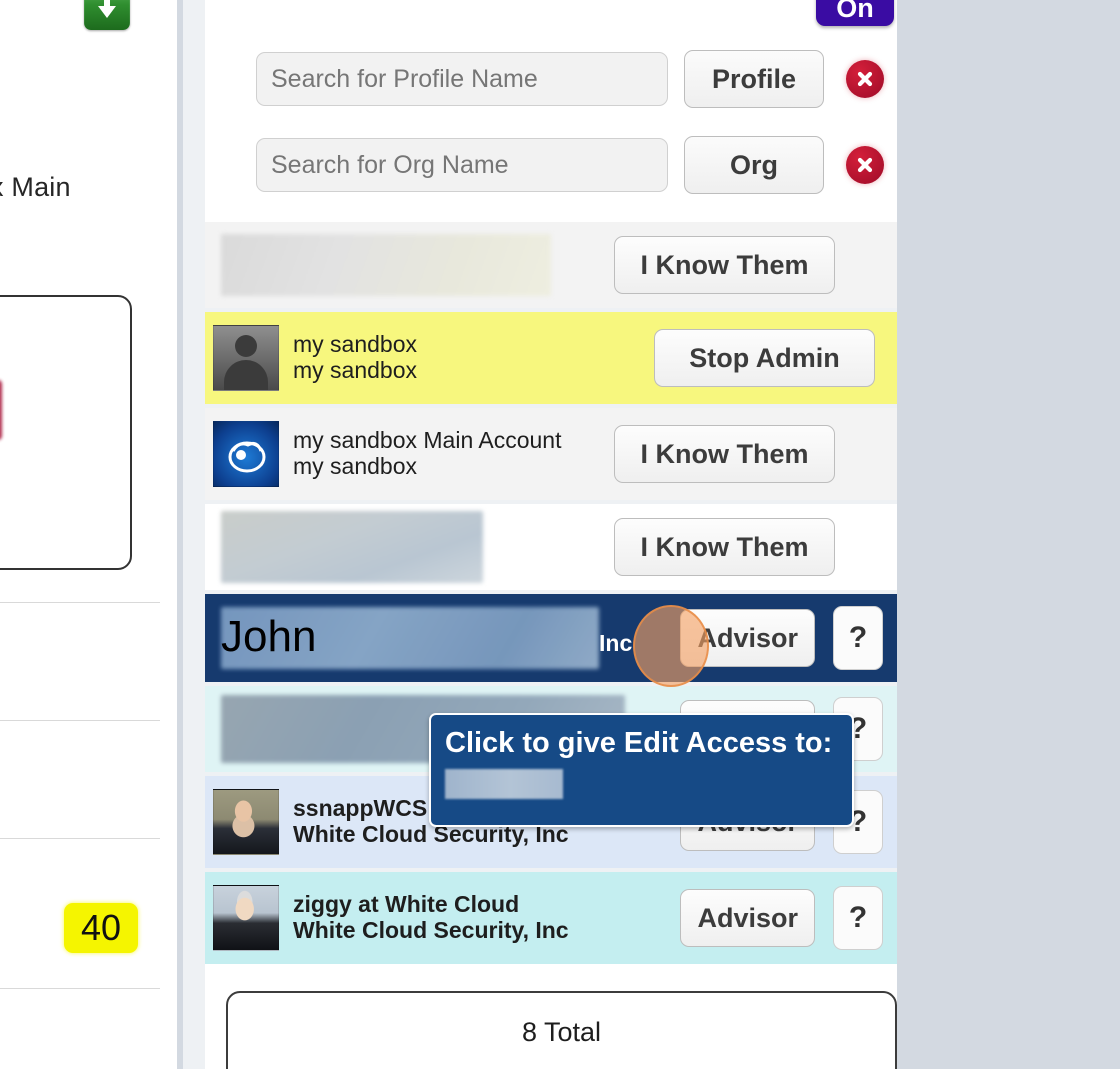 Image resolution: width=1120 pixels, height=1069 pixels. I want to click on person-silhouette-avatar, so click(246, 358).